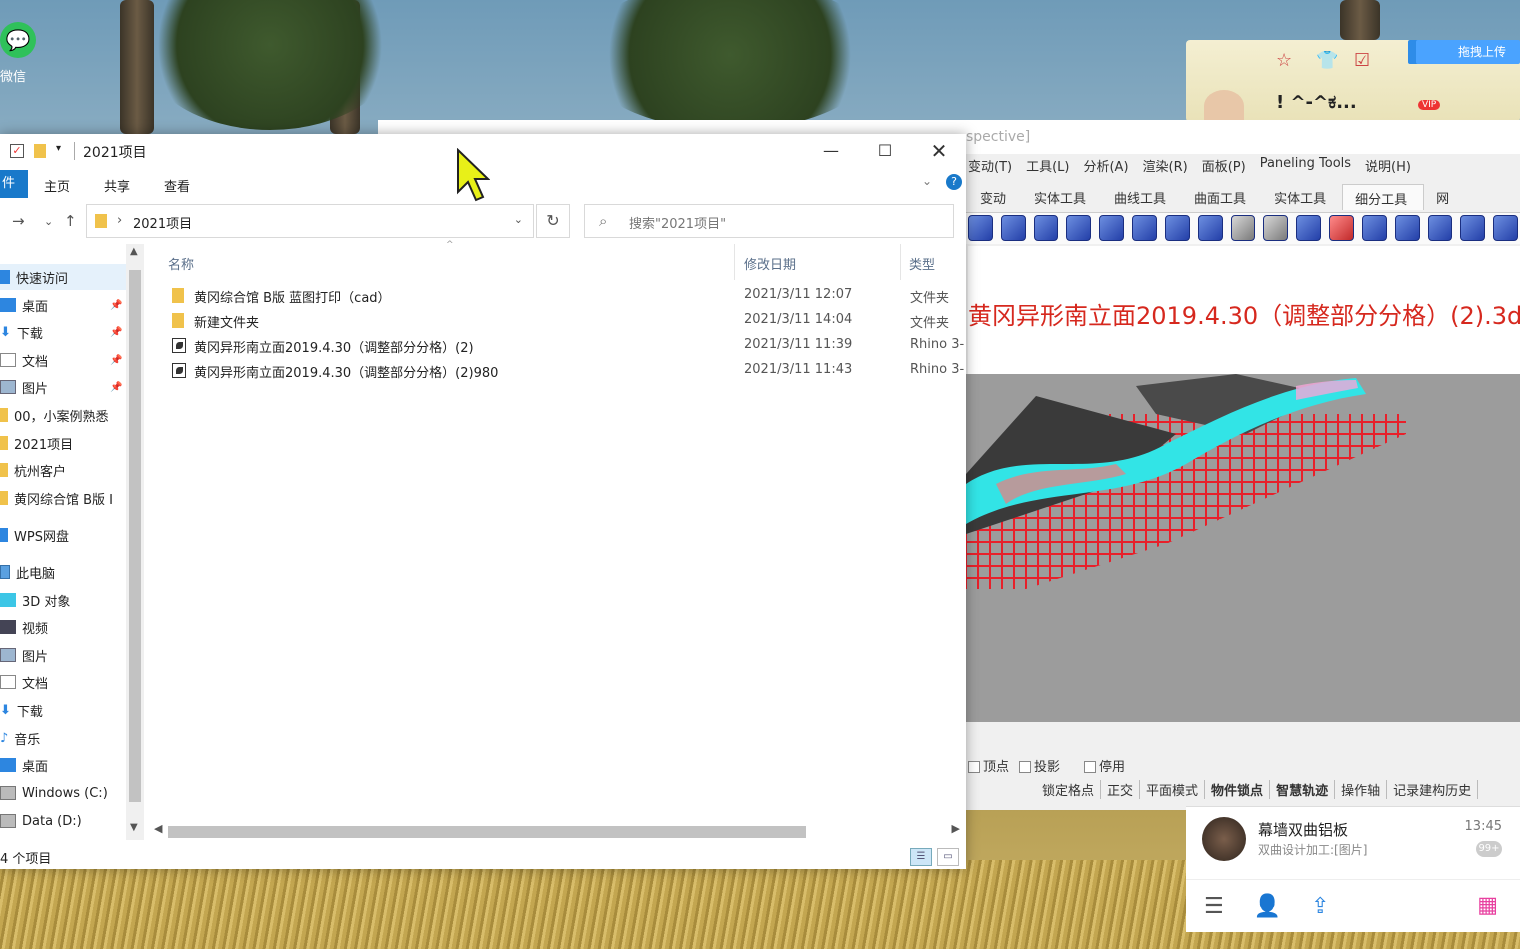  What do you see at coordinates (310, 221) in the screenshot?
I see `address-bar: › 2021项目 ⌄` at bounding box center [310, 221].